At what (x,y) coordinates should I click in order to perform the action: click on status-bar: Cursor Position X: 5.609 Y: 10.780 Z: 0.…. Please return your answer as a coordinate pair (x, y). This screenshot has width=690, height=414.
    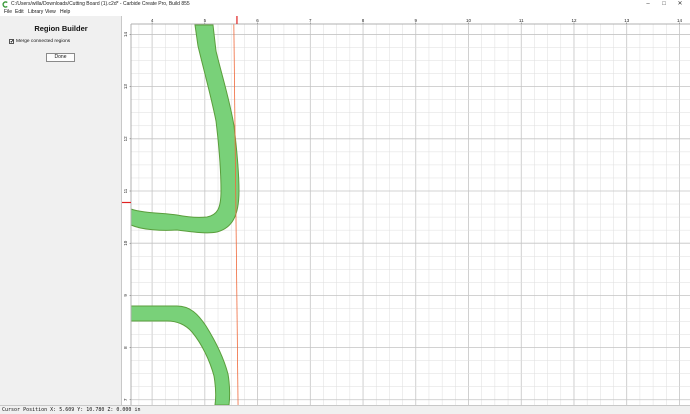
    Looking at the image, I should click on (345, 409).